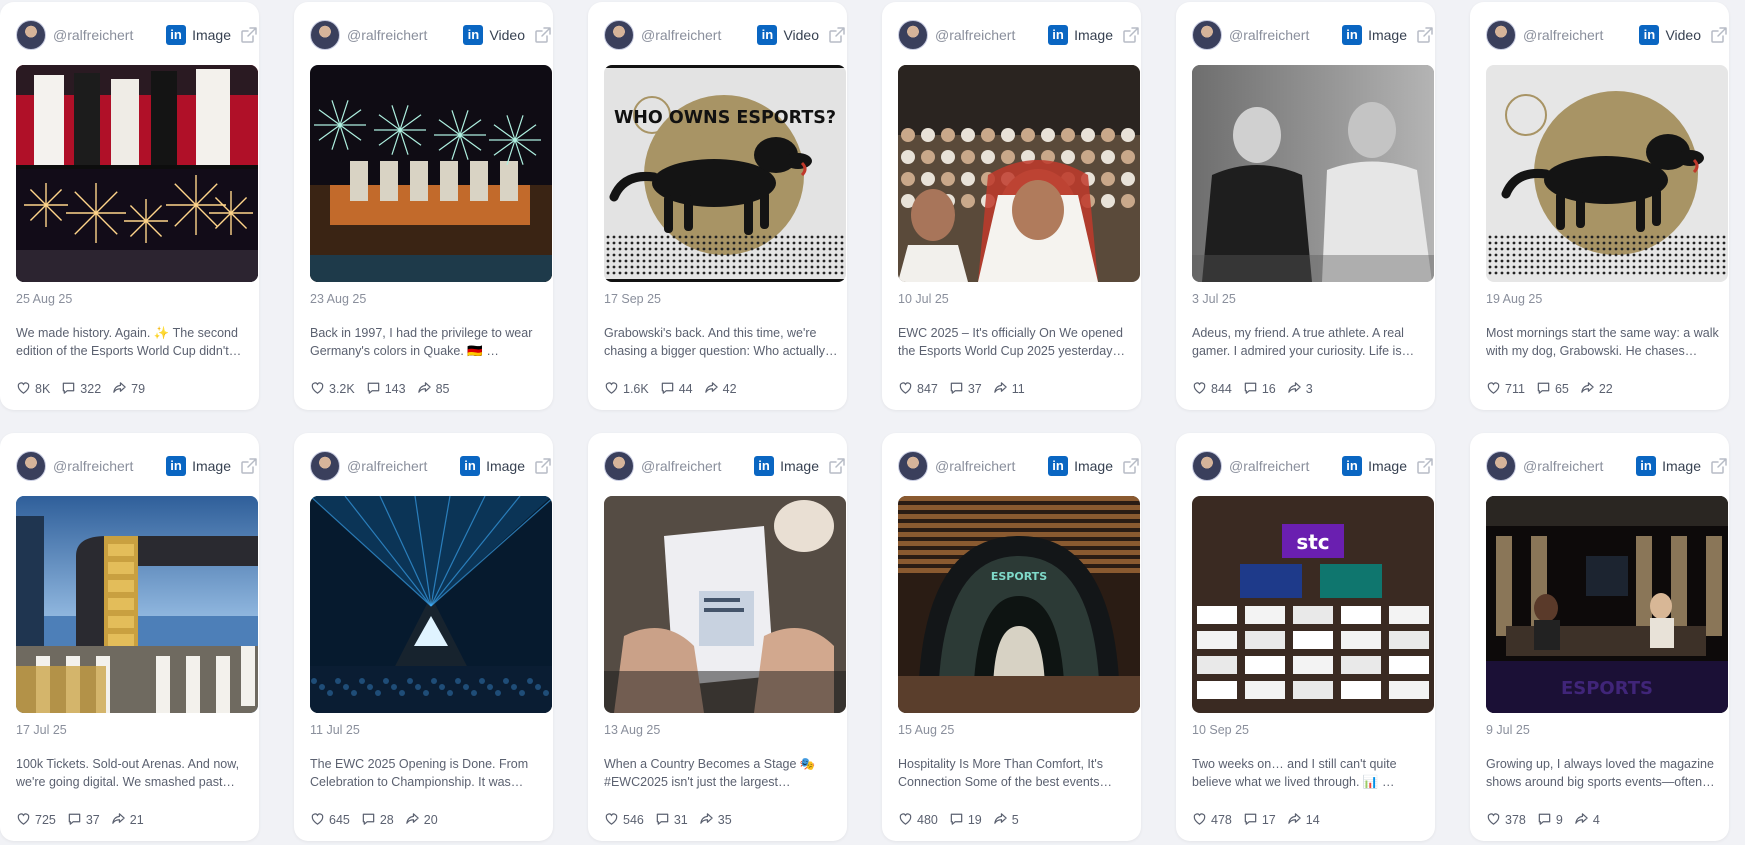  I want to click on likes-count: 645, so click(339, 820).